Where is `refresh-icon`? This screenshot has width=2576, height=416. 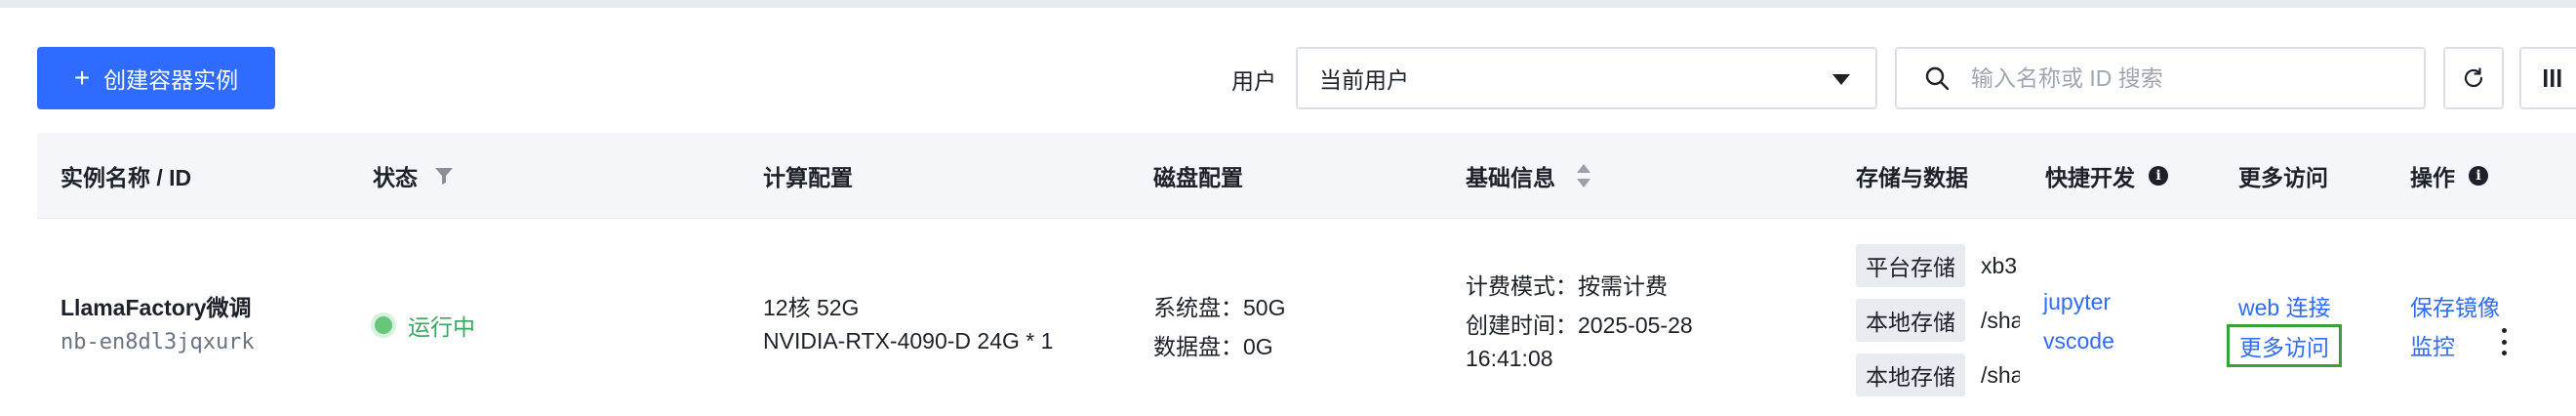
refresh-icon is located at coordinates (2473, 77).